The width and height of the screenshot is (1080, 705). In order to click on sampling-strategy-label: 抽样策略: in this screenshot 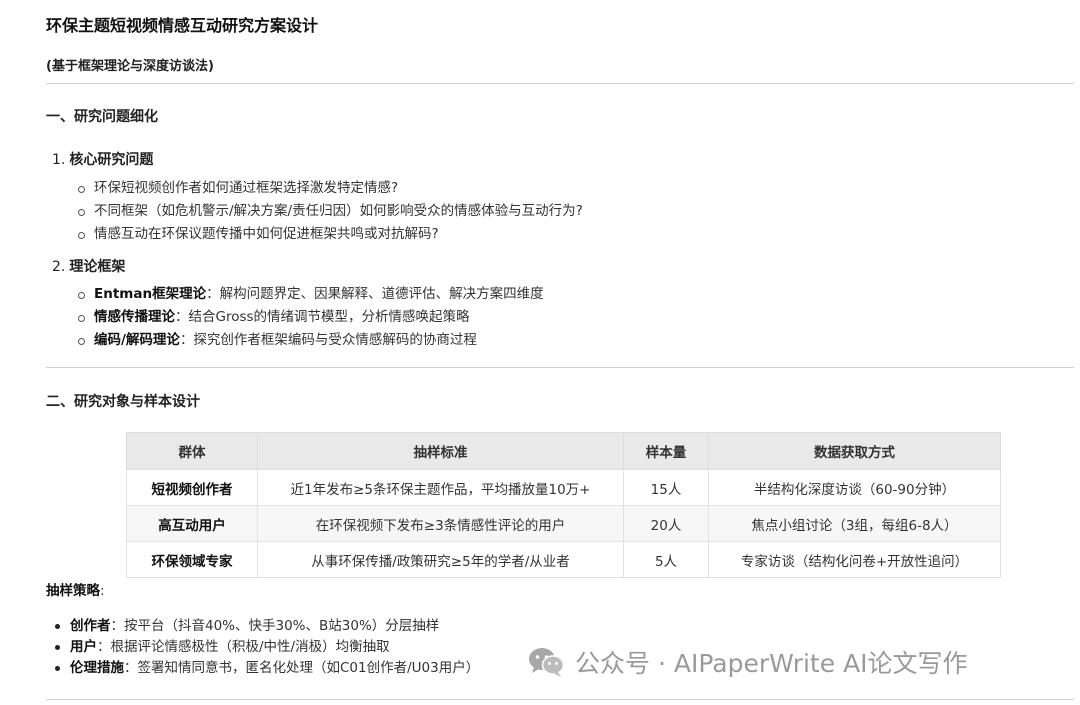, I will do `click(75, 589)`.